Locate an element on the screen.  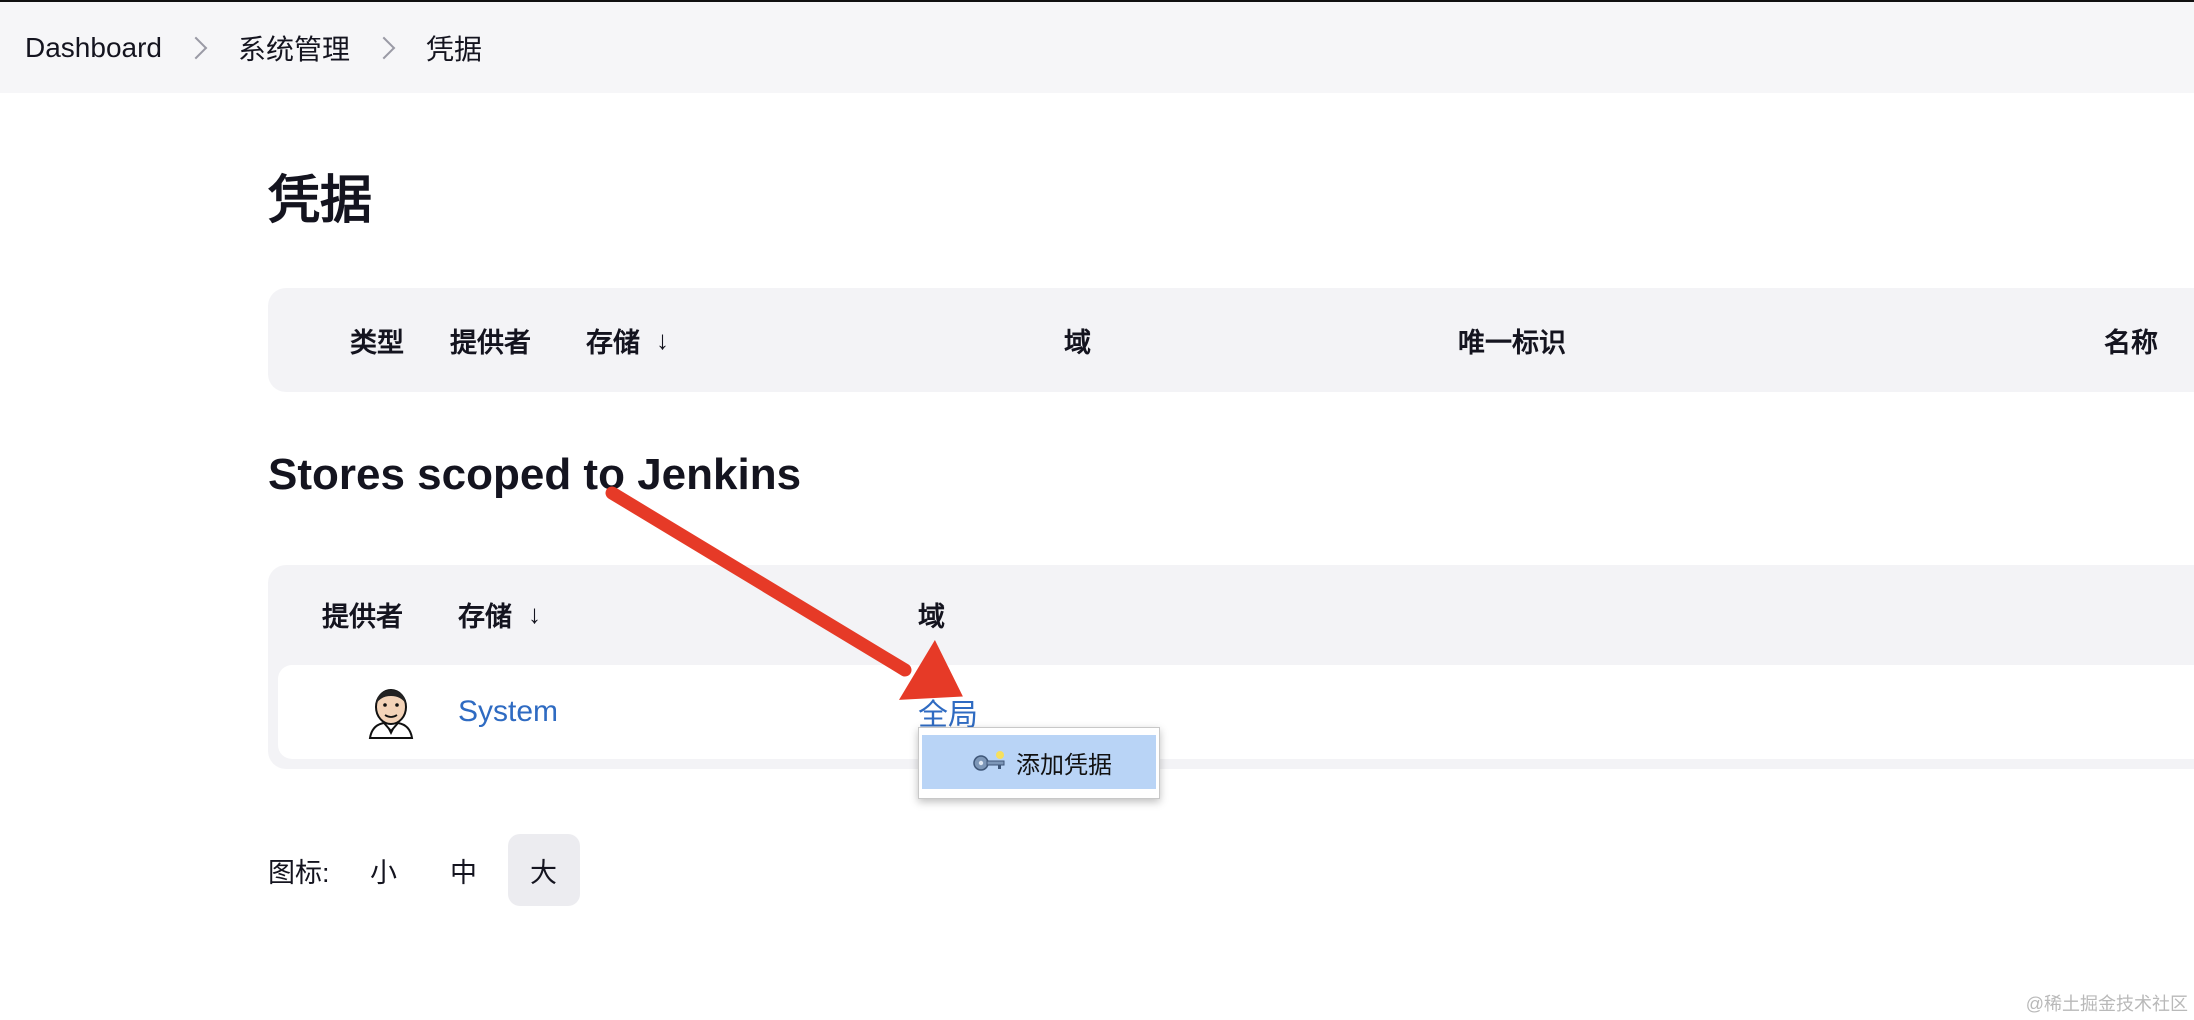
watermark: @稀土掘金技术社区 is located at coordinates (2106, 1004).